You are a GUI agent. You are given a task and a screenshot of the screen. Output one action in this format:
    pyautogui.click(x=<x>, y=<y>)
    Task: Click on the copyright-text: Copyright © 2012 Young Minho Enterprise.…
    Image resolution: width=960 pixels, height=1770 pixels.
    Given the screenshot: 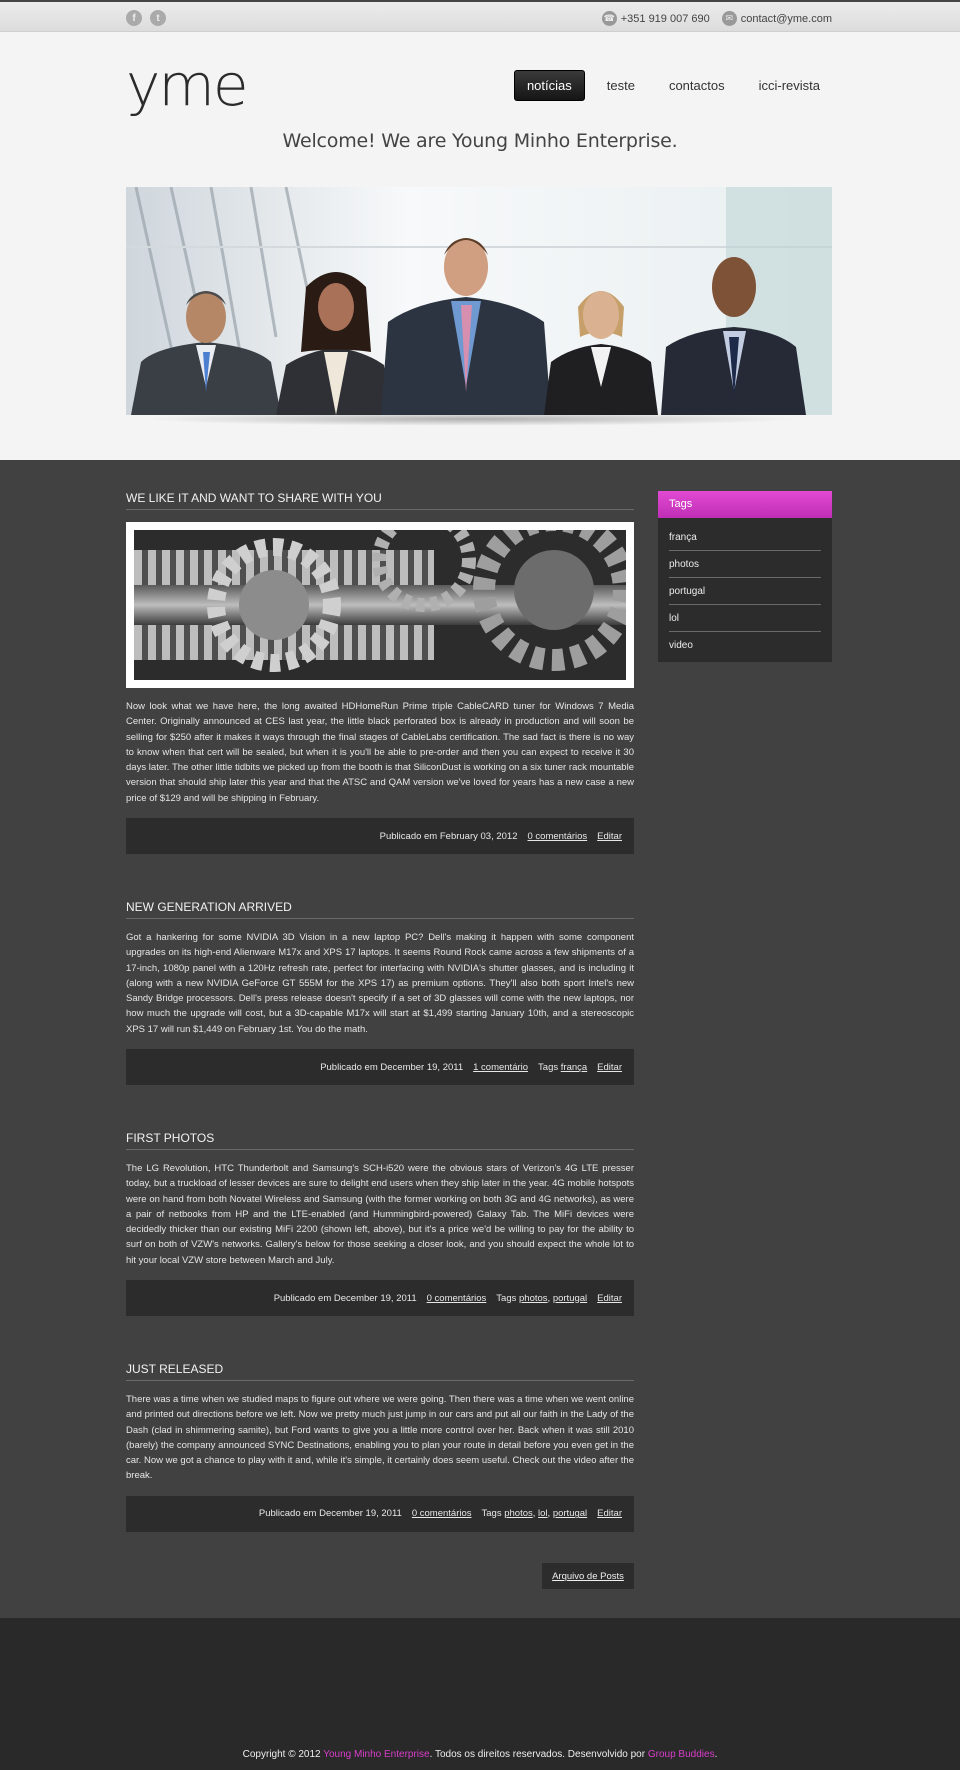 What is the action you would take?
    pyautogui.click(x=480, y=1754)
    